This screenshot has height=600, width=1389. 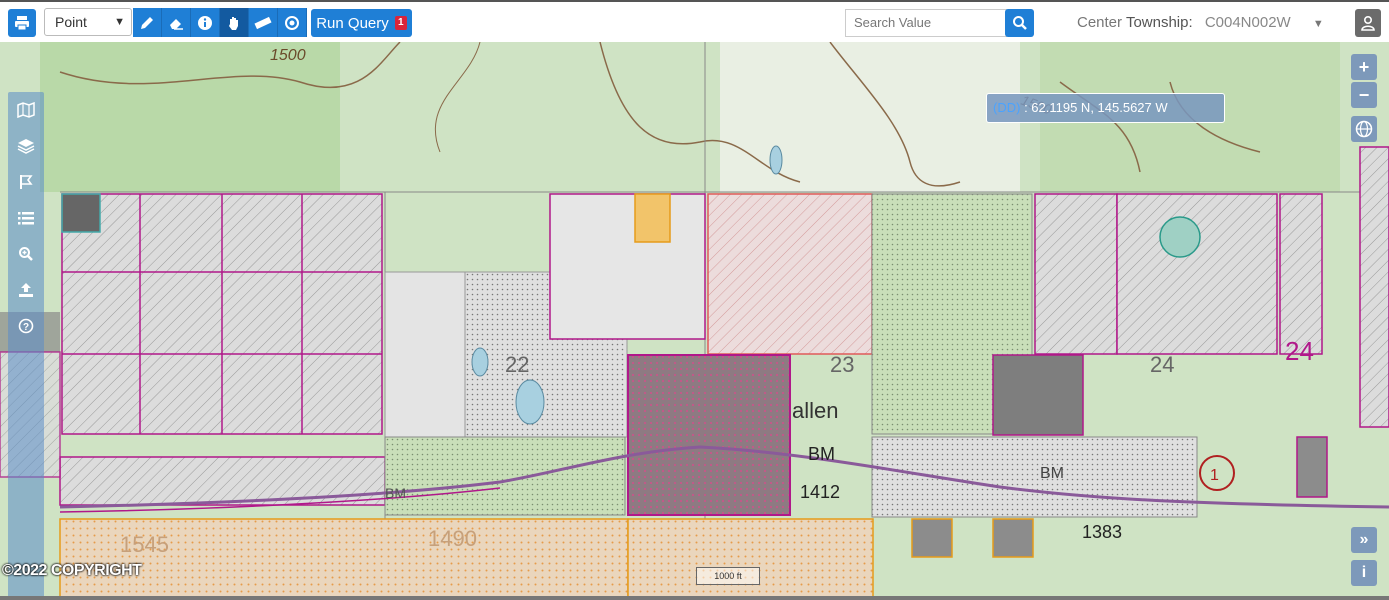 What do you see at coordinates (815, 410) in the screenshot?
I see `place-name: allen` at bounding box center [815, 410].